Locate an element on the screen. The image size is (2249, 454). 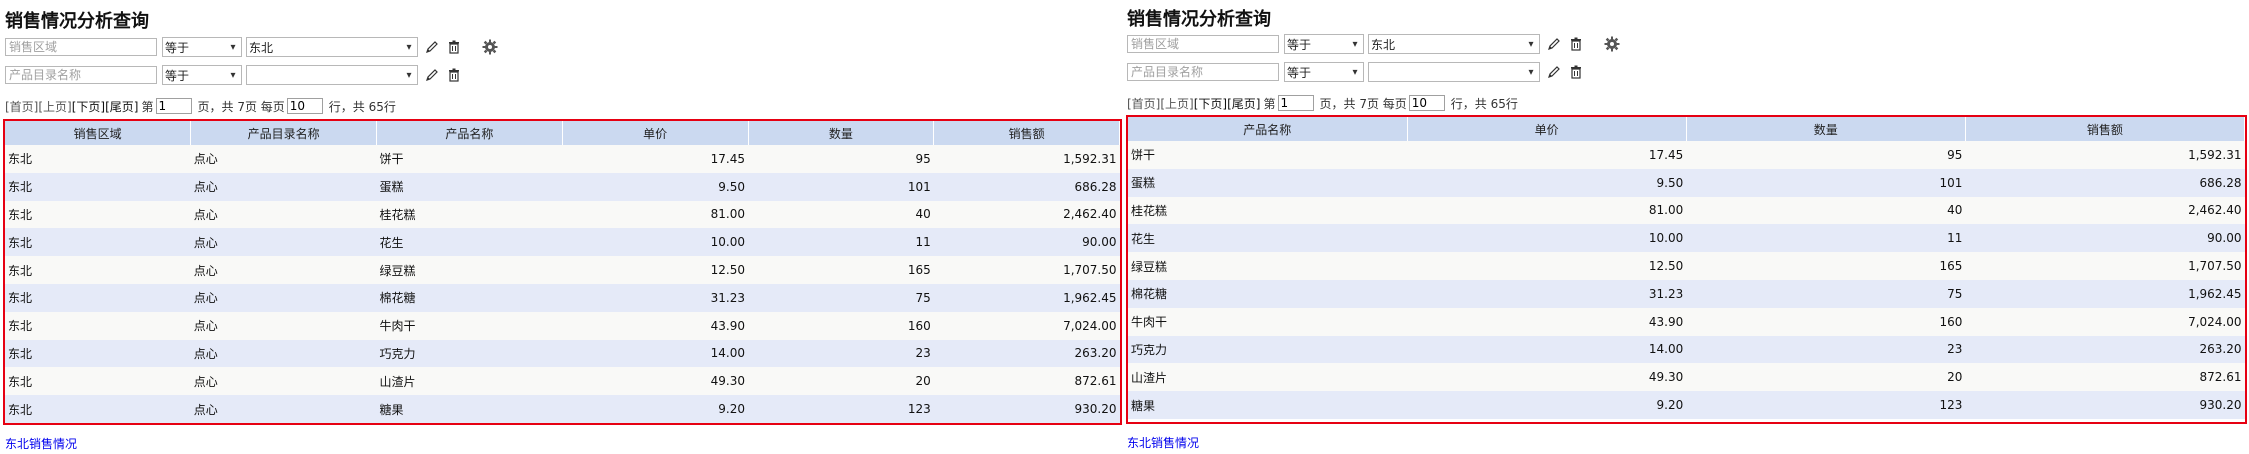
total-pages-label: 页，共 7页 每页 is located at coordinates (1363, 103).